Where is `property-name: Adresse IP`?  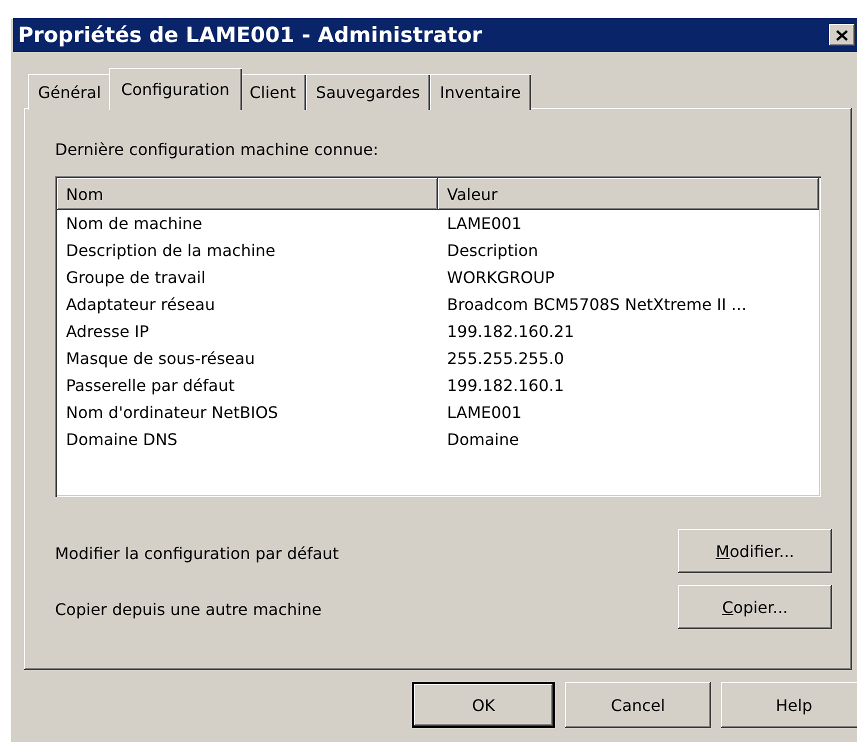 property-name: Adresse IP is located at coordinates (107, 332).